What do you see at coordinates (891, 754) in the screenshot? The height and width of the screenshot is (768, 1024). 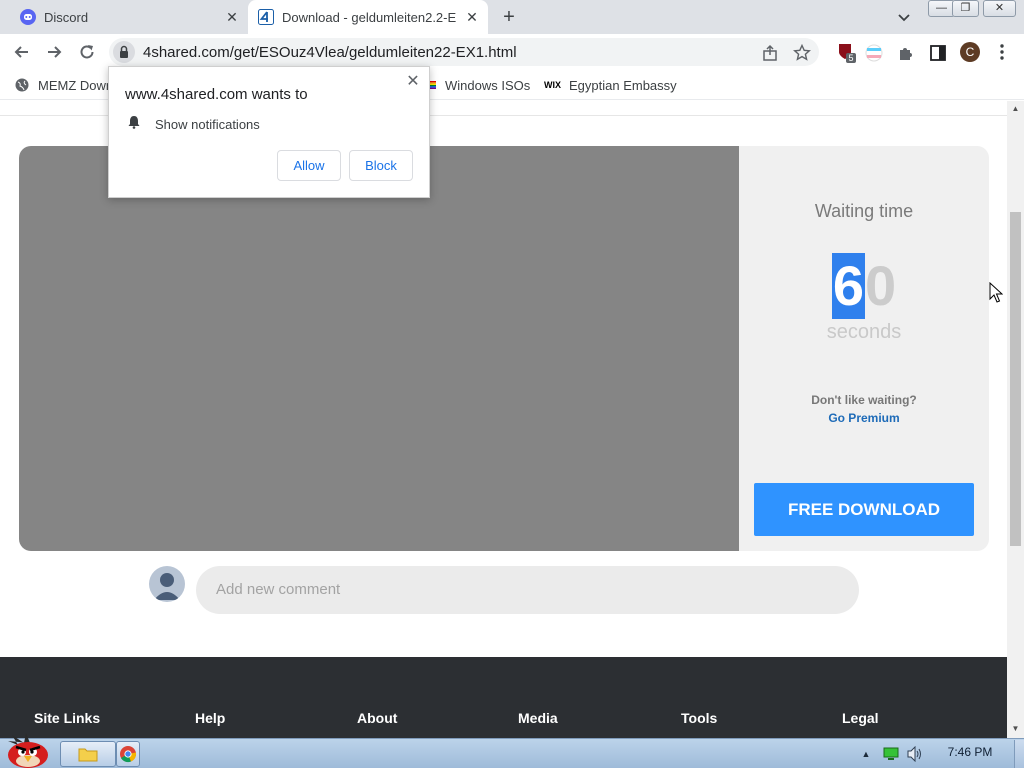 I see `network-icon` at bounding box center [891, 754].